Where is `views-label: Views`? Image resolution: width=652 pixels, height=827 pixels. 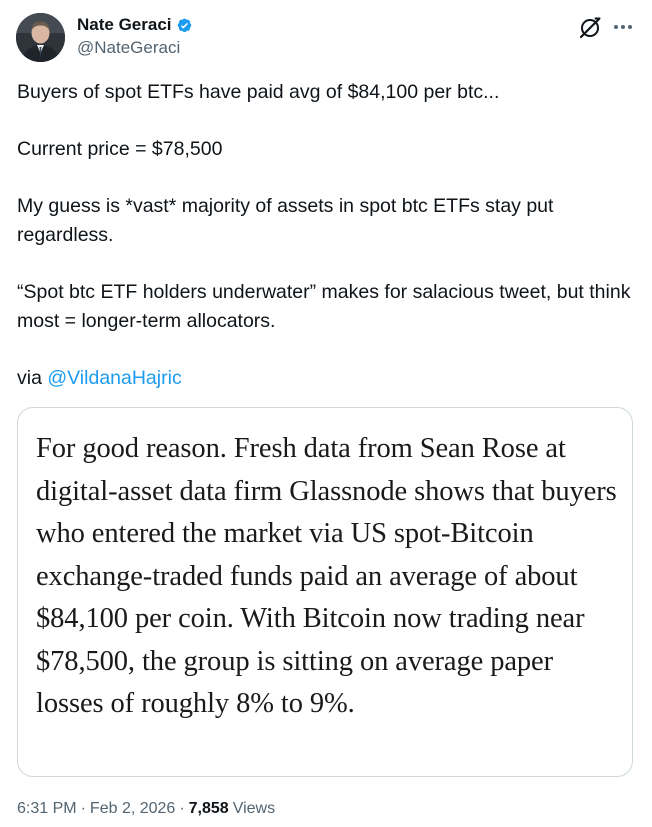 views-label: Views is located at coordinates (254, 808).